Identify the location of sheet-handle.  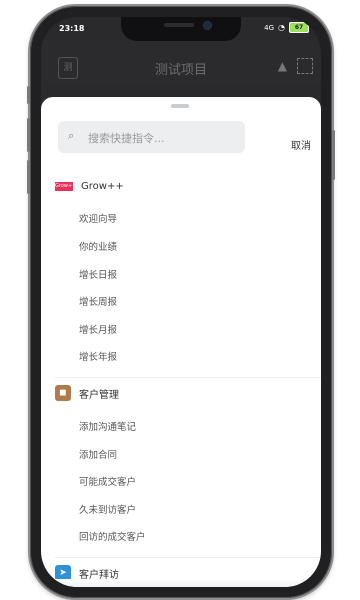
(180, 106).